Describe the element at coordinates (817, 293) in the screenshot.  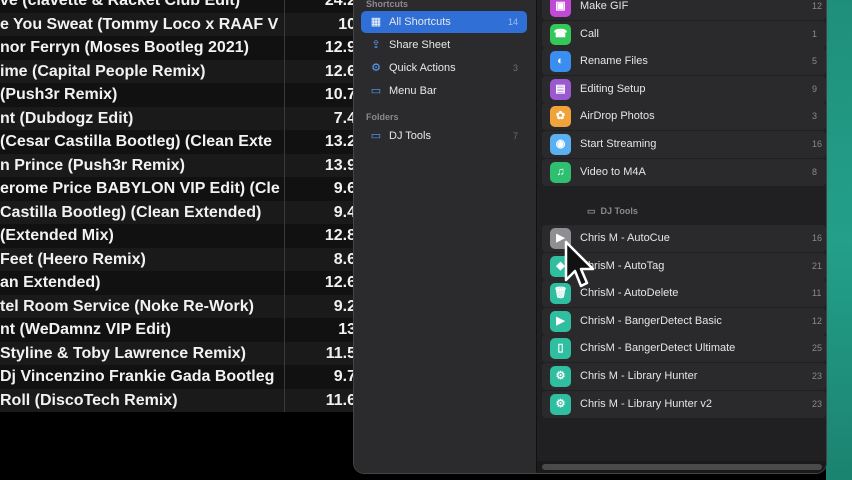
I see `shortcut-action-count: 11` at that location.